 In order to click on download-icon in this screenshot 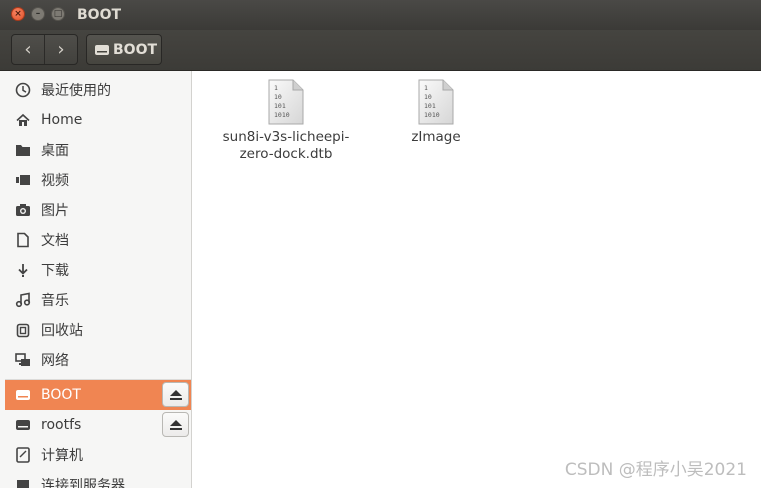, I will do `click(23, 270)`.